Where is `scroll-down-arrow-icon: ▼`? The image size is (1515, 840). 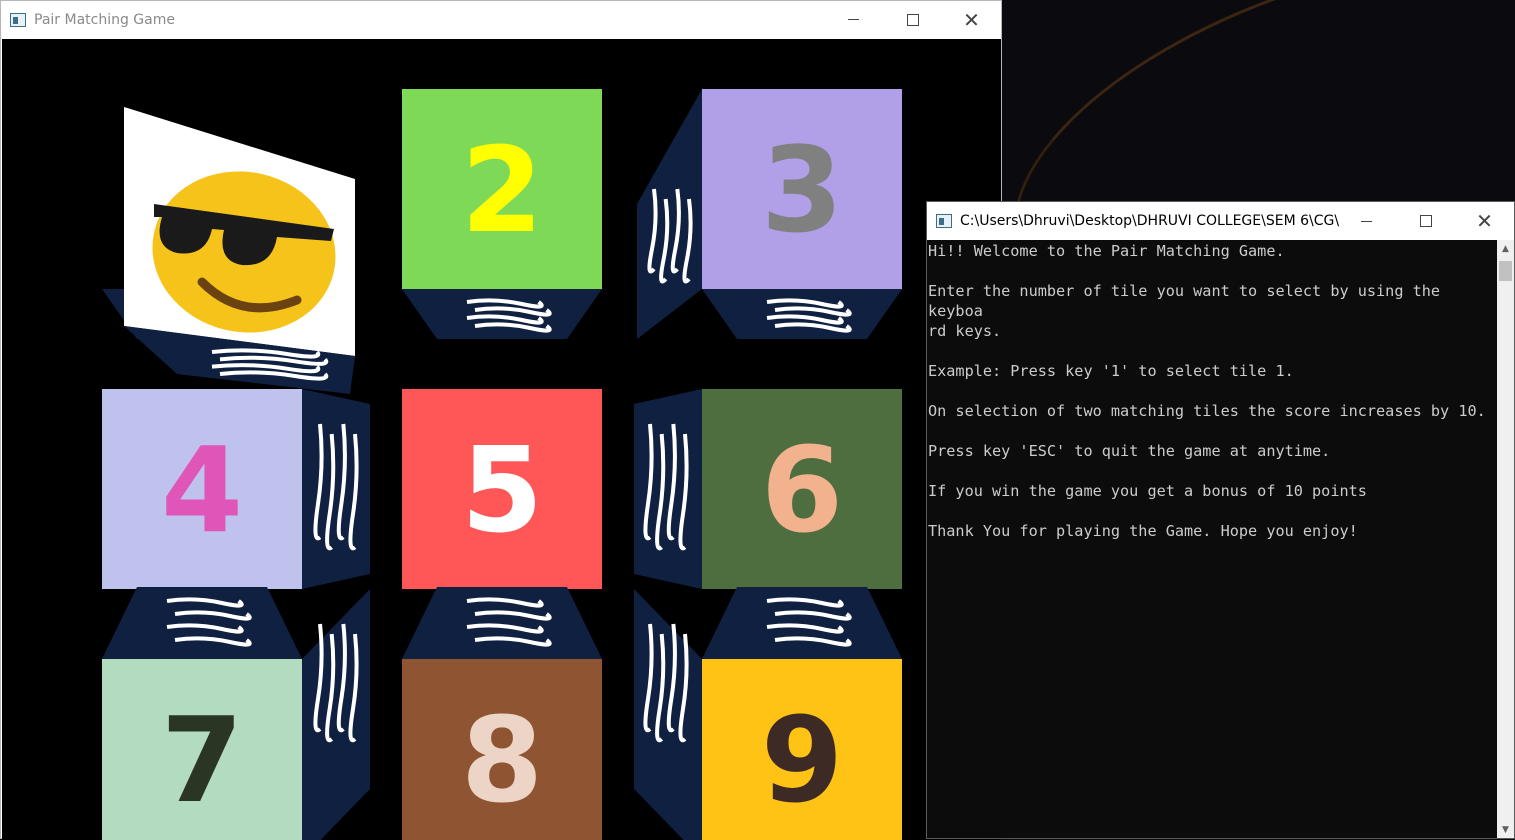
scroll-down-arrow-icon: ▼ is located at coordinates (1505, 829).